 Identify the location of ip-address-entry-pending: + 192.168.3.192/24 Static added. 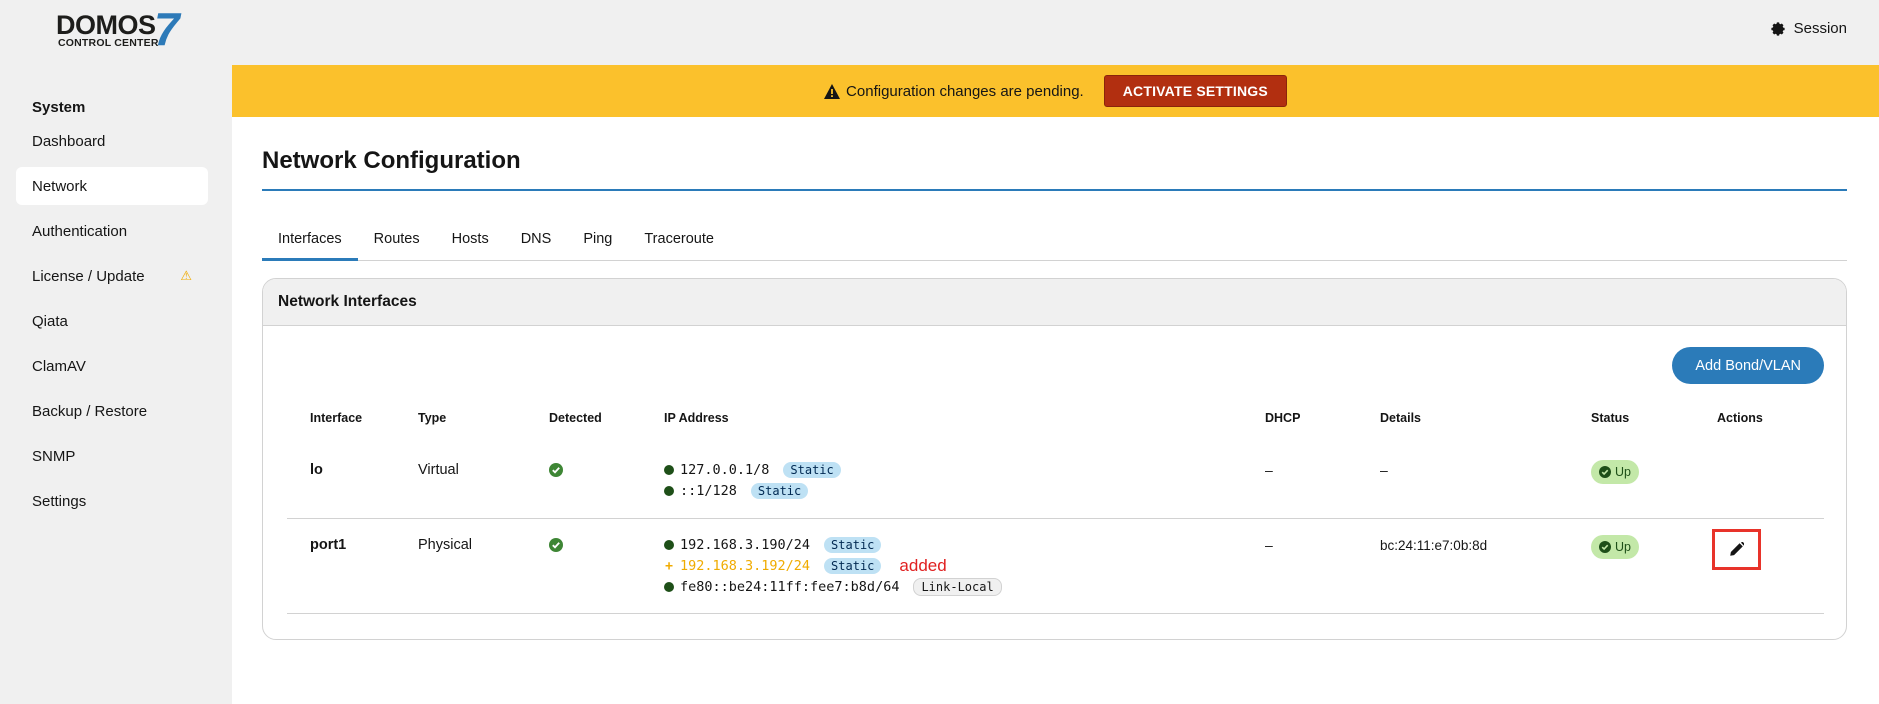
(805, 565).